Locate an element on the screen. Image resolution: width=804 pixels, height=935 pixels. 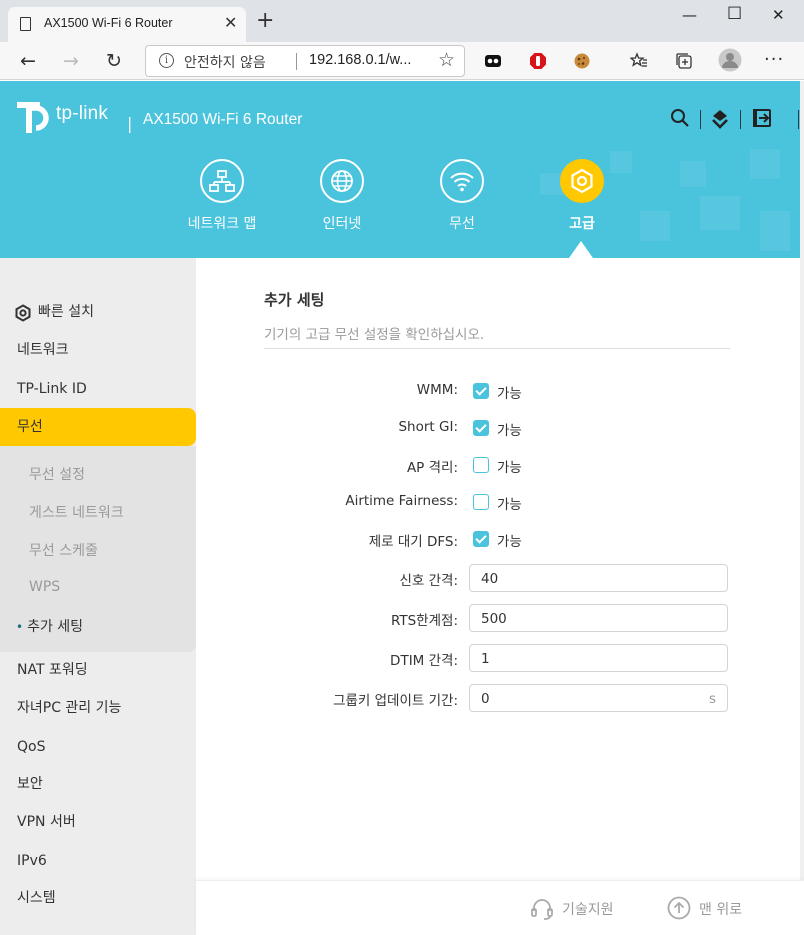
airtime-fairness-label: Airtime Fairness: is located at coordinates (401, 501).